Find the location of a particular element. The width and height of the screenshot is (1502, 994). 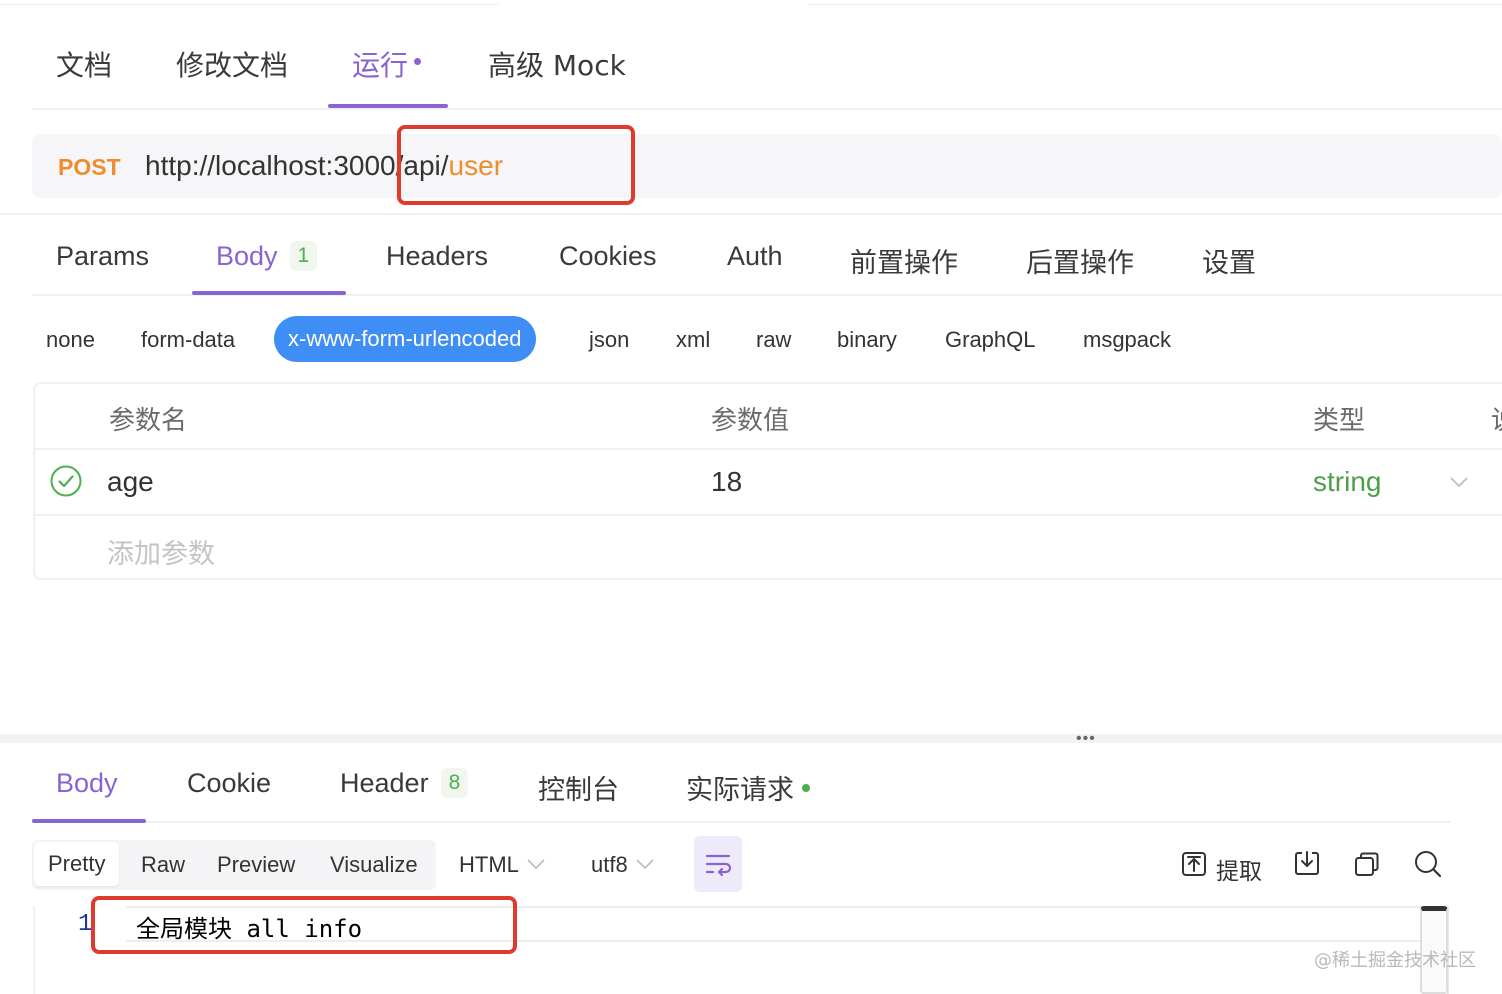

tab-run: 运行 is located at coordinates (387, 64).